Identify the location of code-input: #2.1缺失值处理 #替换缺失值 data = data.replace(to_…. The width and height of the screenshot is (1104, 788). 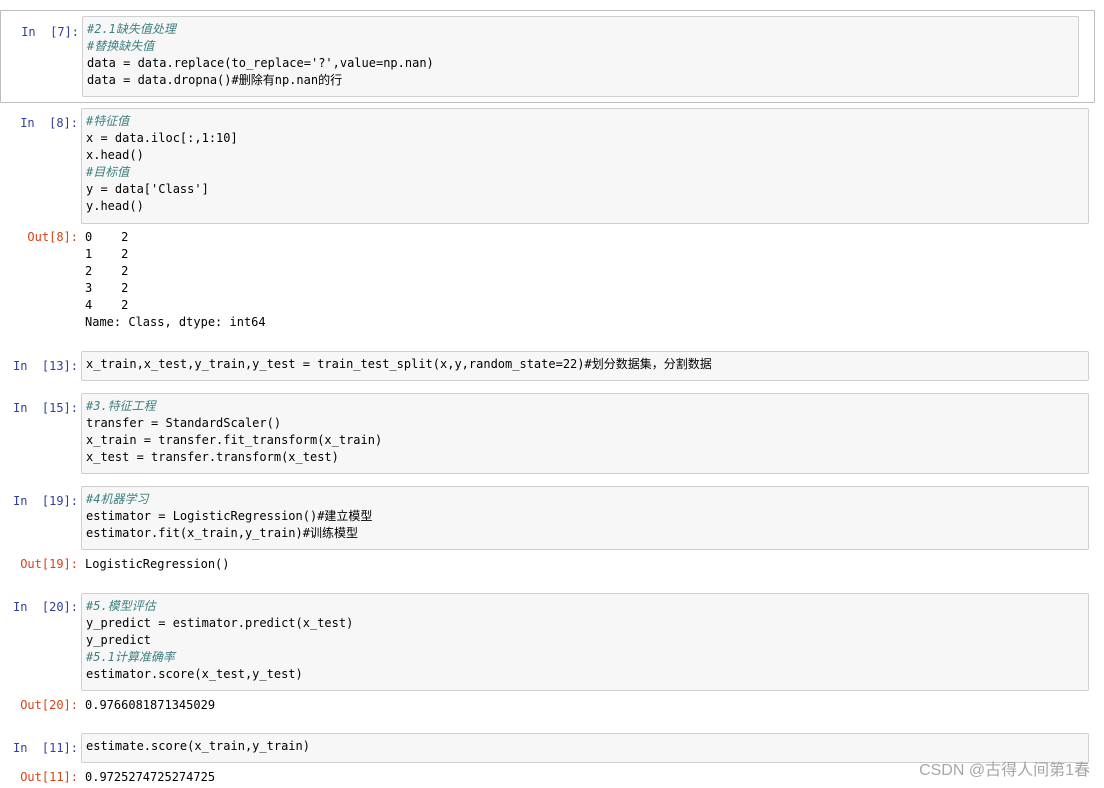
(580, 56).